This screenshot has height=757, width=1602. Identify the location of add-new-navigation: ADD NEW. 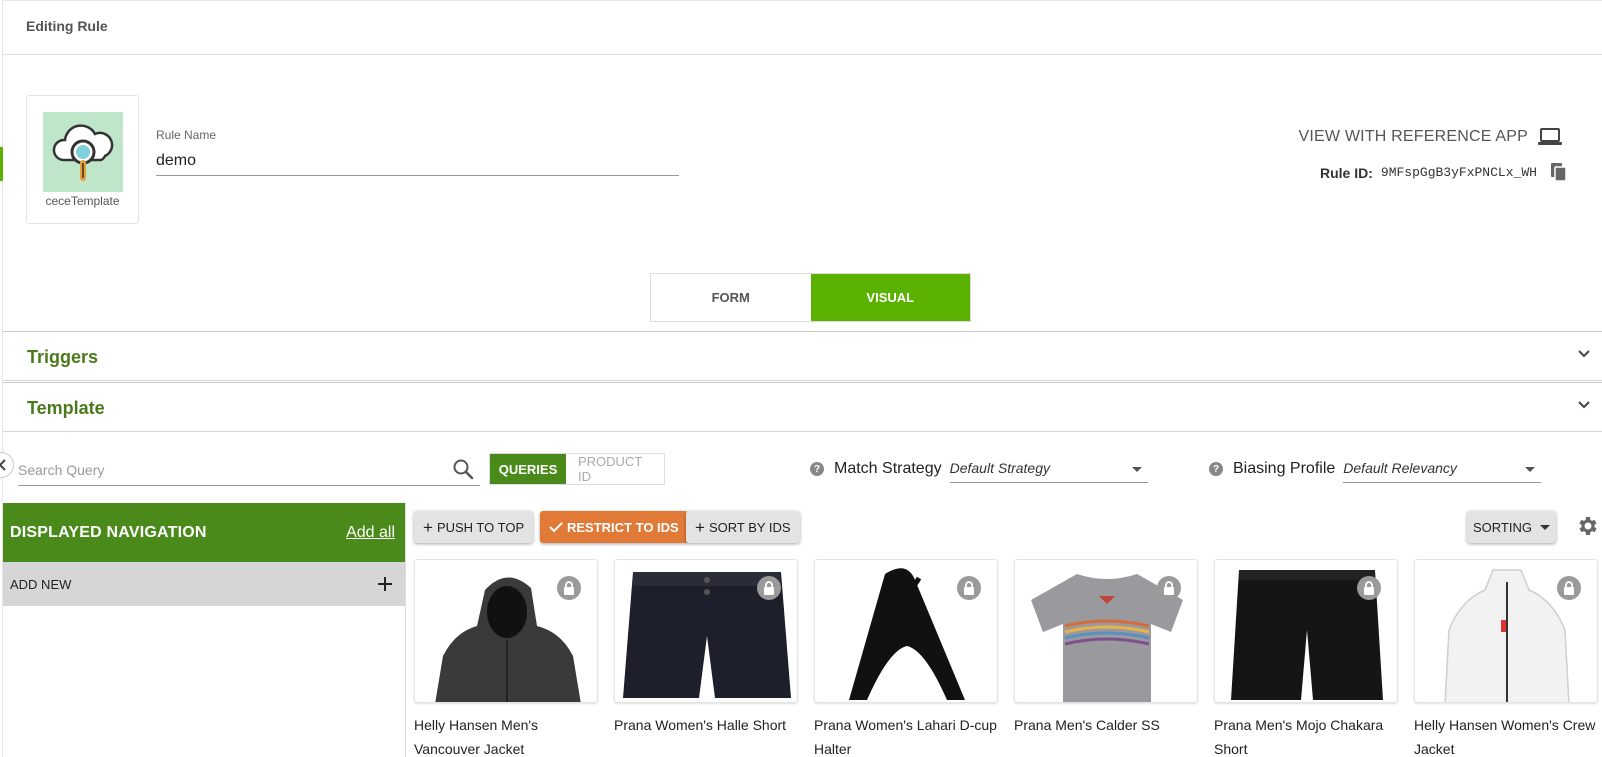
(204, 584).